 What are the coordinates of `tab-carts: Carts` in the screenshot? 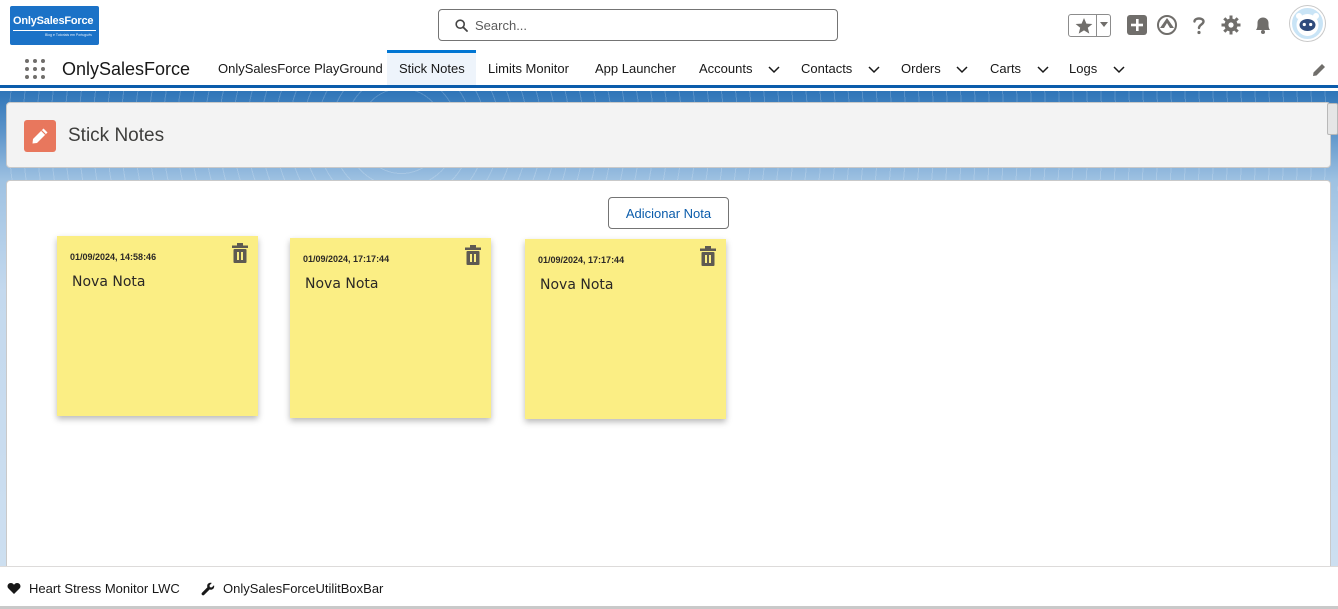 It's located at (1019, 67).